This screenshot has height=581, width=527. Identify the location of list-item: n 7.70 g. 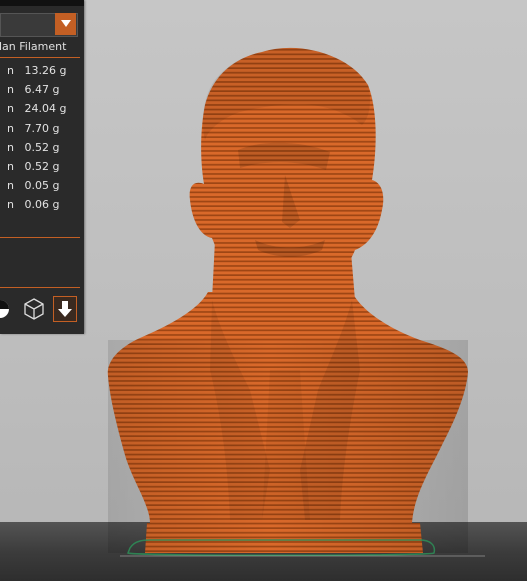
(33, 128).